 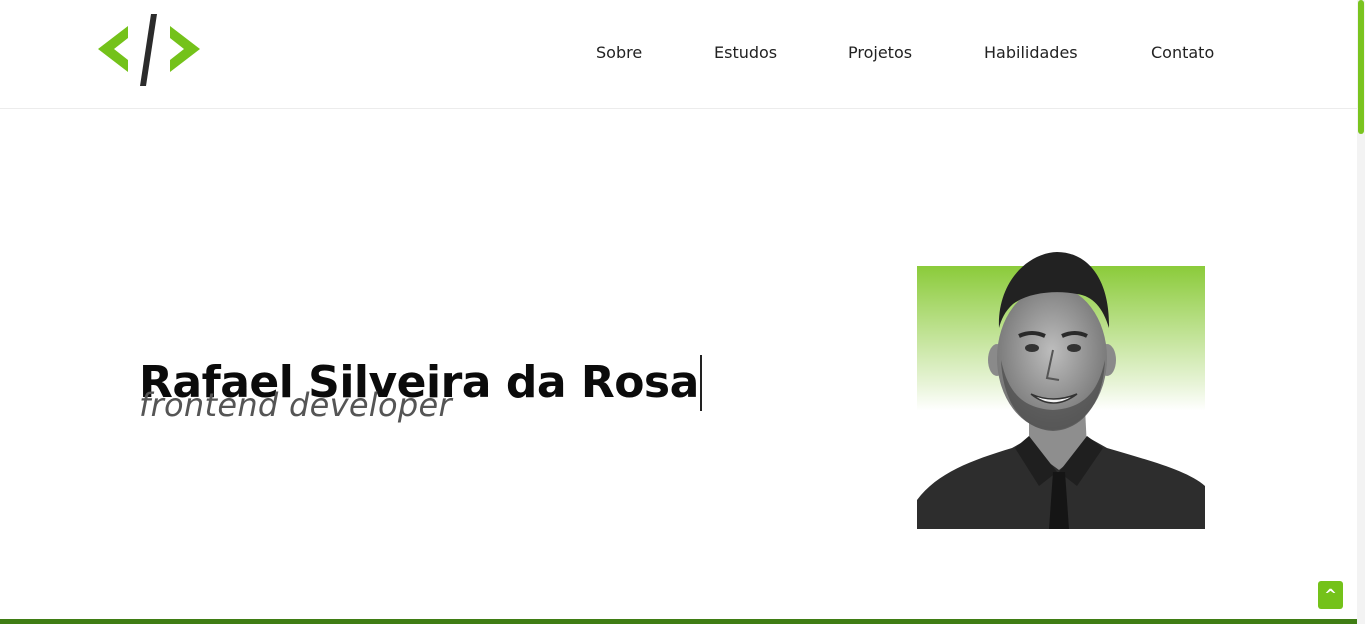 What do you see at coordinates (700, 383) in the screenshot?
I see `typing-cursor` at bounding box center [700, 383].